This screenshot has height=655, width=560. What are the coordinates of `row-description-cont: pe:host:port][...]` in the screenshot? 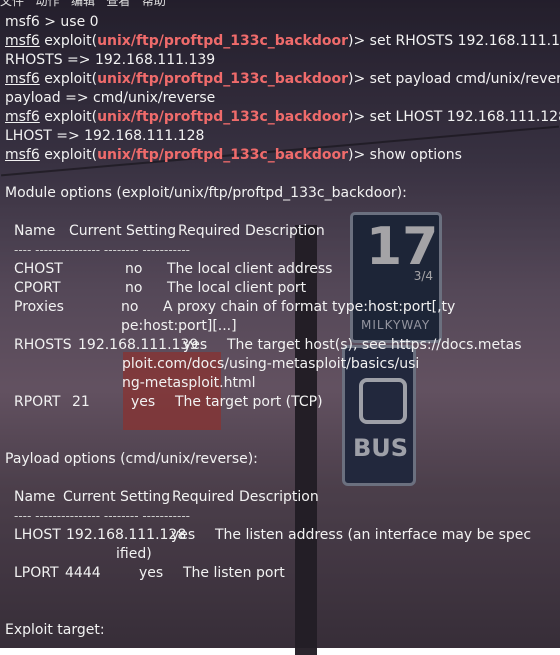 It's located at (179, 326).